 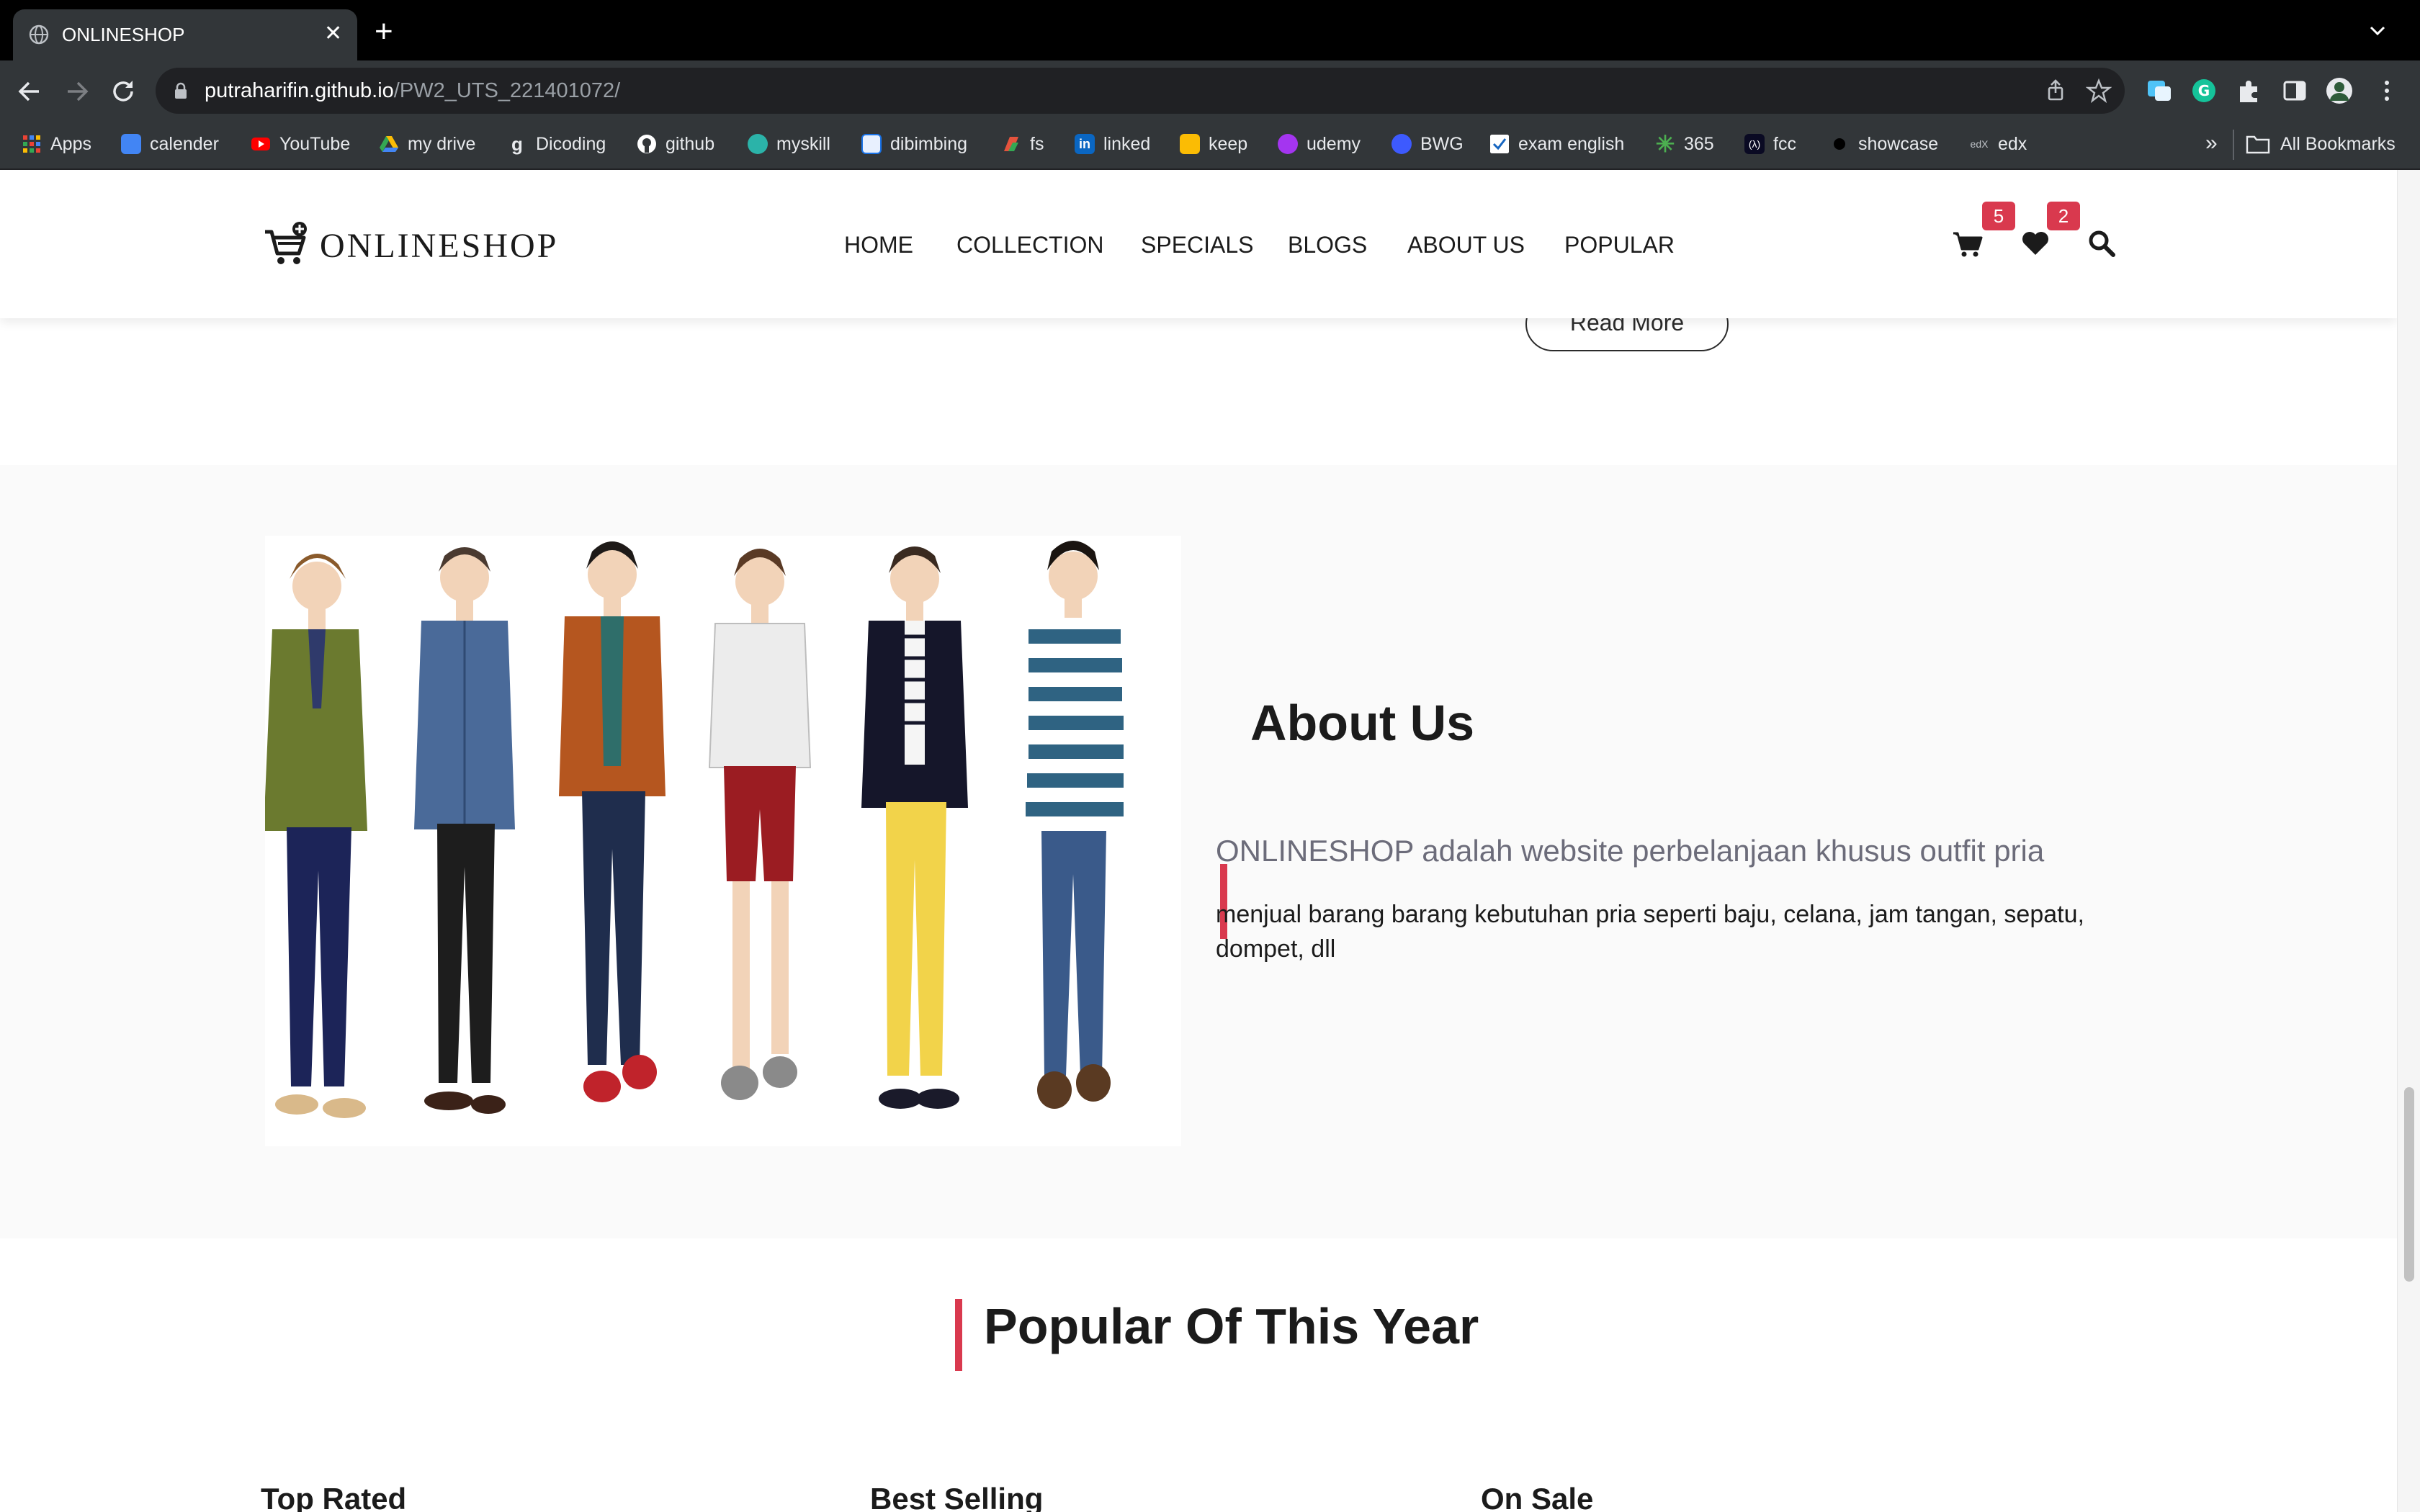 What do you see at coordinates (2233, 145) in the screenshot?
I see `bookmarks-divider` at bounding box center [2233, 145].